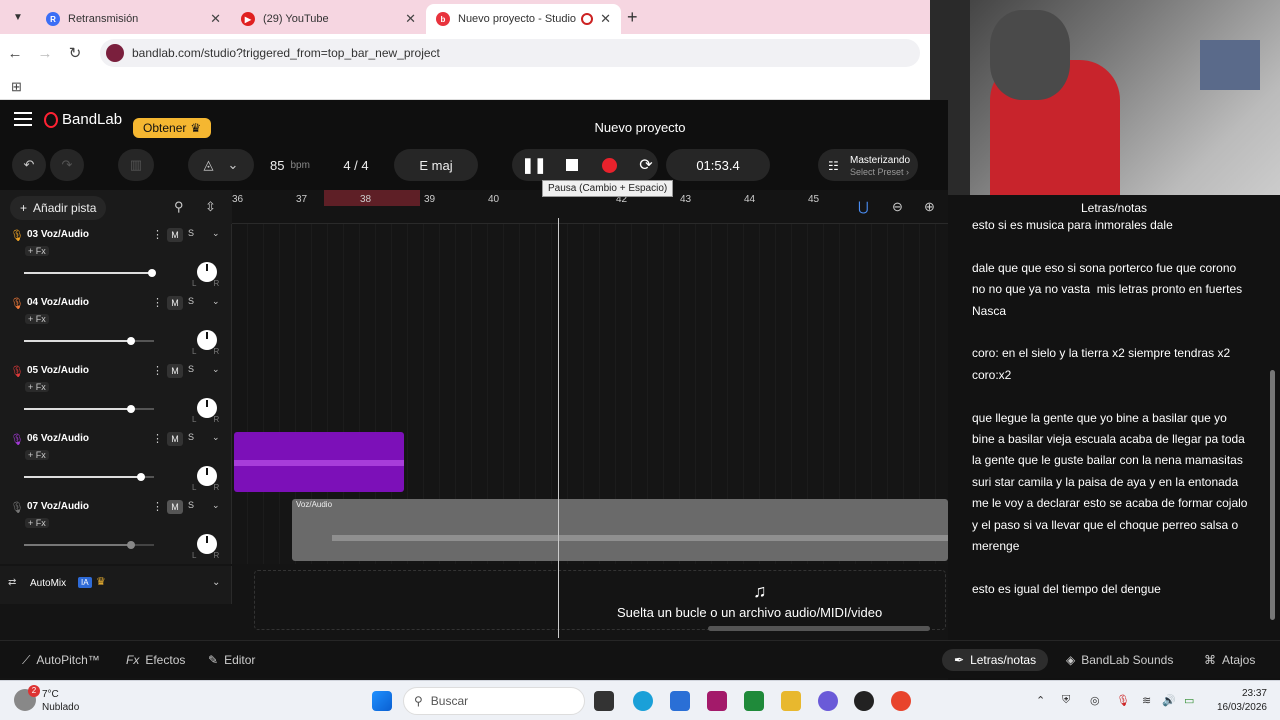 This screenshot has width=1280, height=720. Describe the element at coordinates (382, 701) in the screenshot. I see `windows-start-icon` at that location.